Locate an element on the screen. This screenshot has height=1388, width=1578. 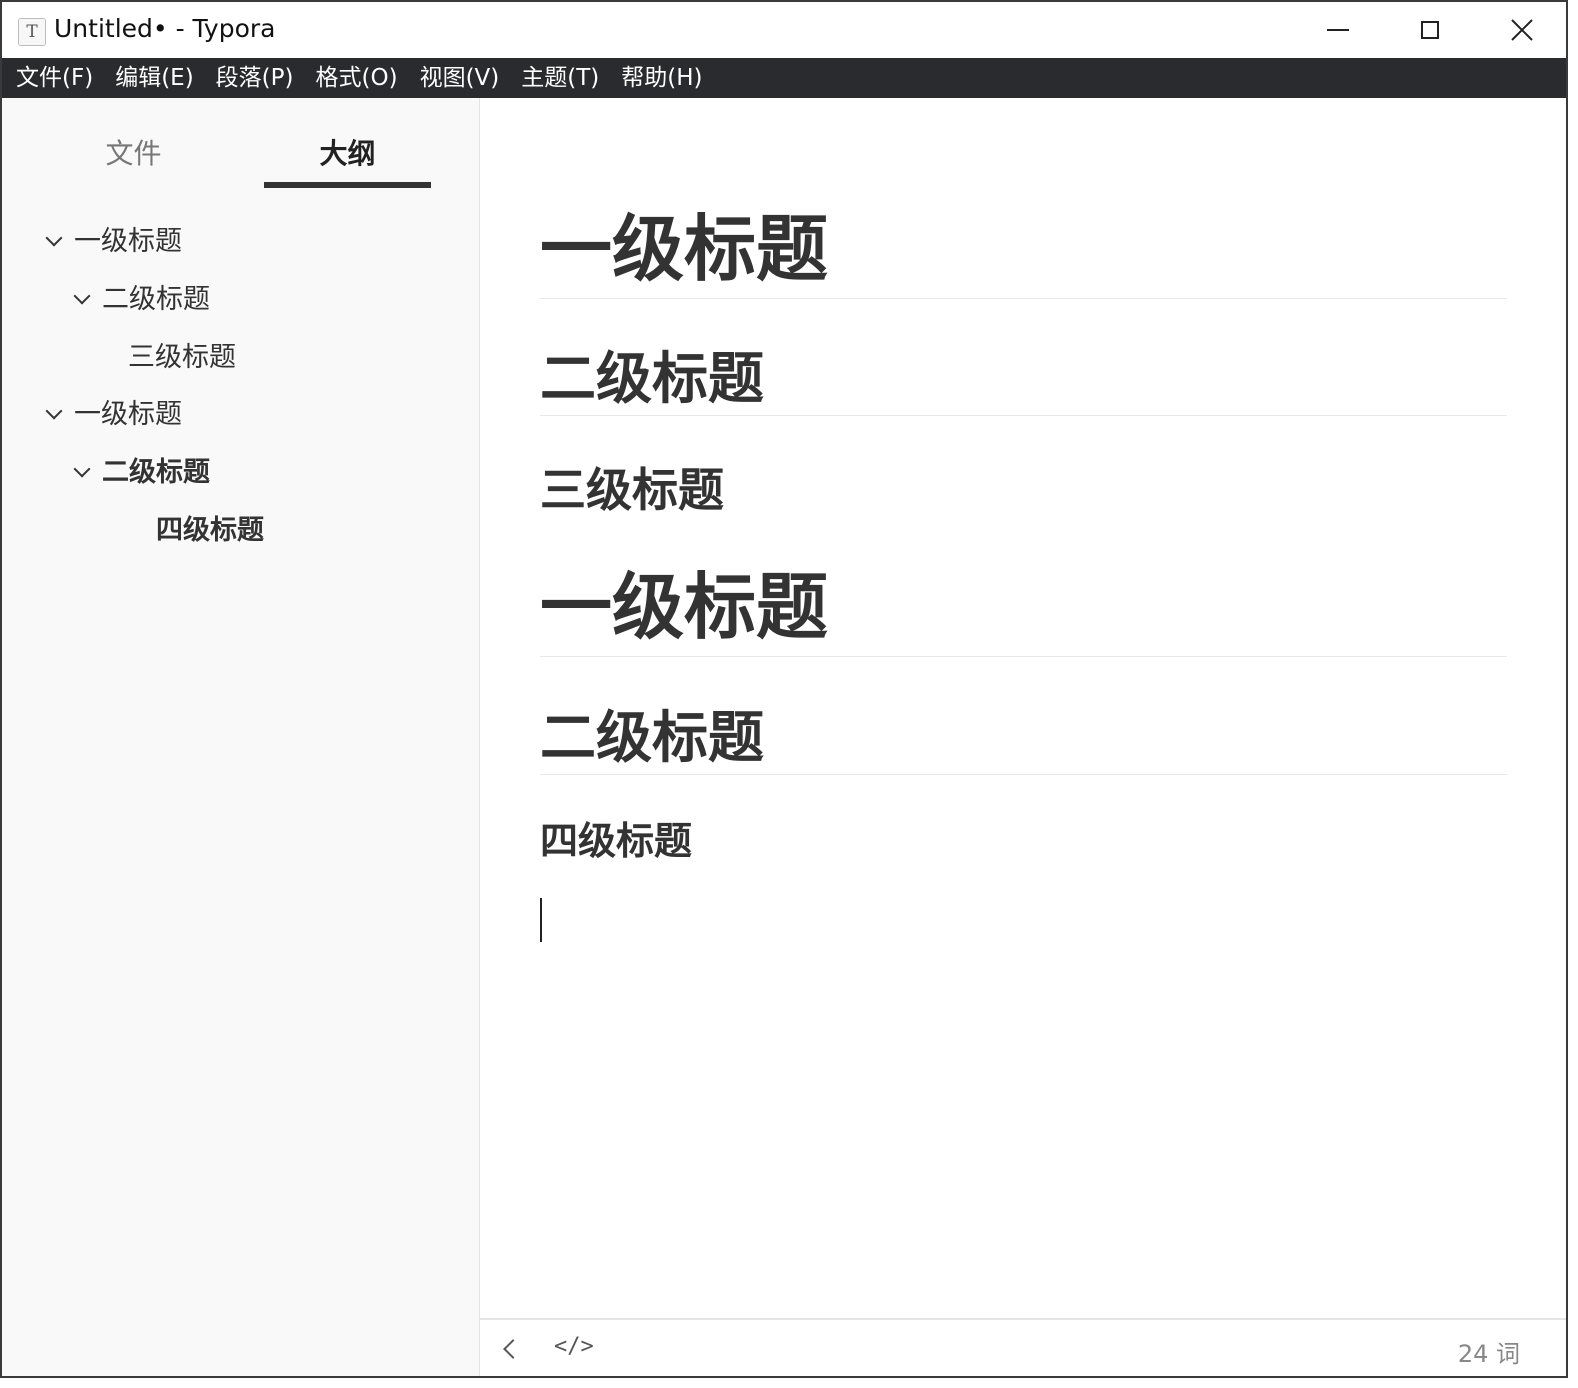
menu-theme: 主题(T) is located at coordinates (564, 78).